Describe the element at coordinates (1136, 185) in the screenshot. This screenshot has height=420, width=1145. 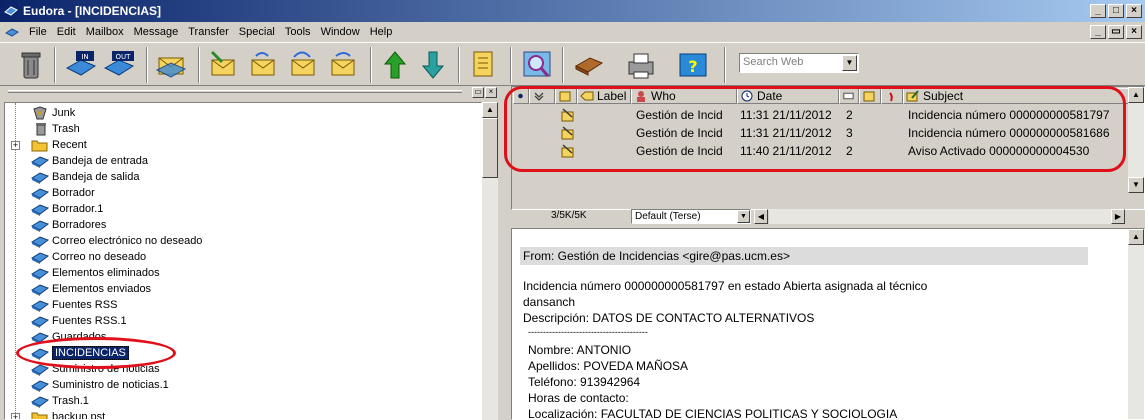
I see `message-scroll-down-button: ▼` at that location.